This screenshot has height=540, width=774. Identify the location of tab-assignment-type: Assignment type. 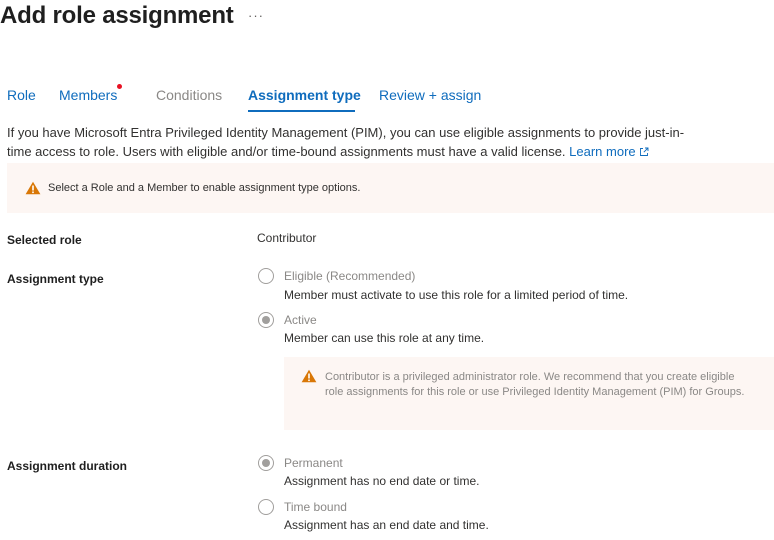
(304, 95).